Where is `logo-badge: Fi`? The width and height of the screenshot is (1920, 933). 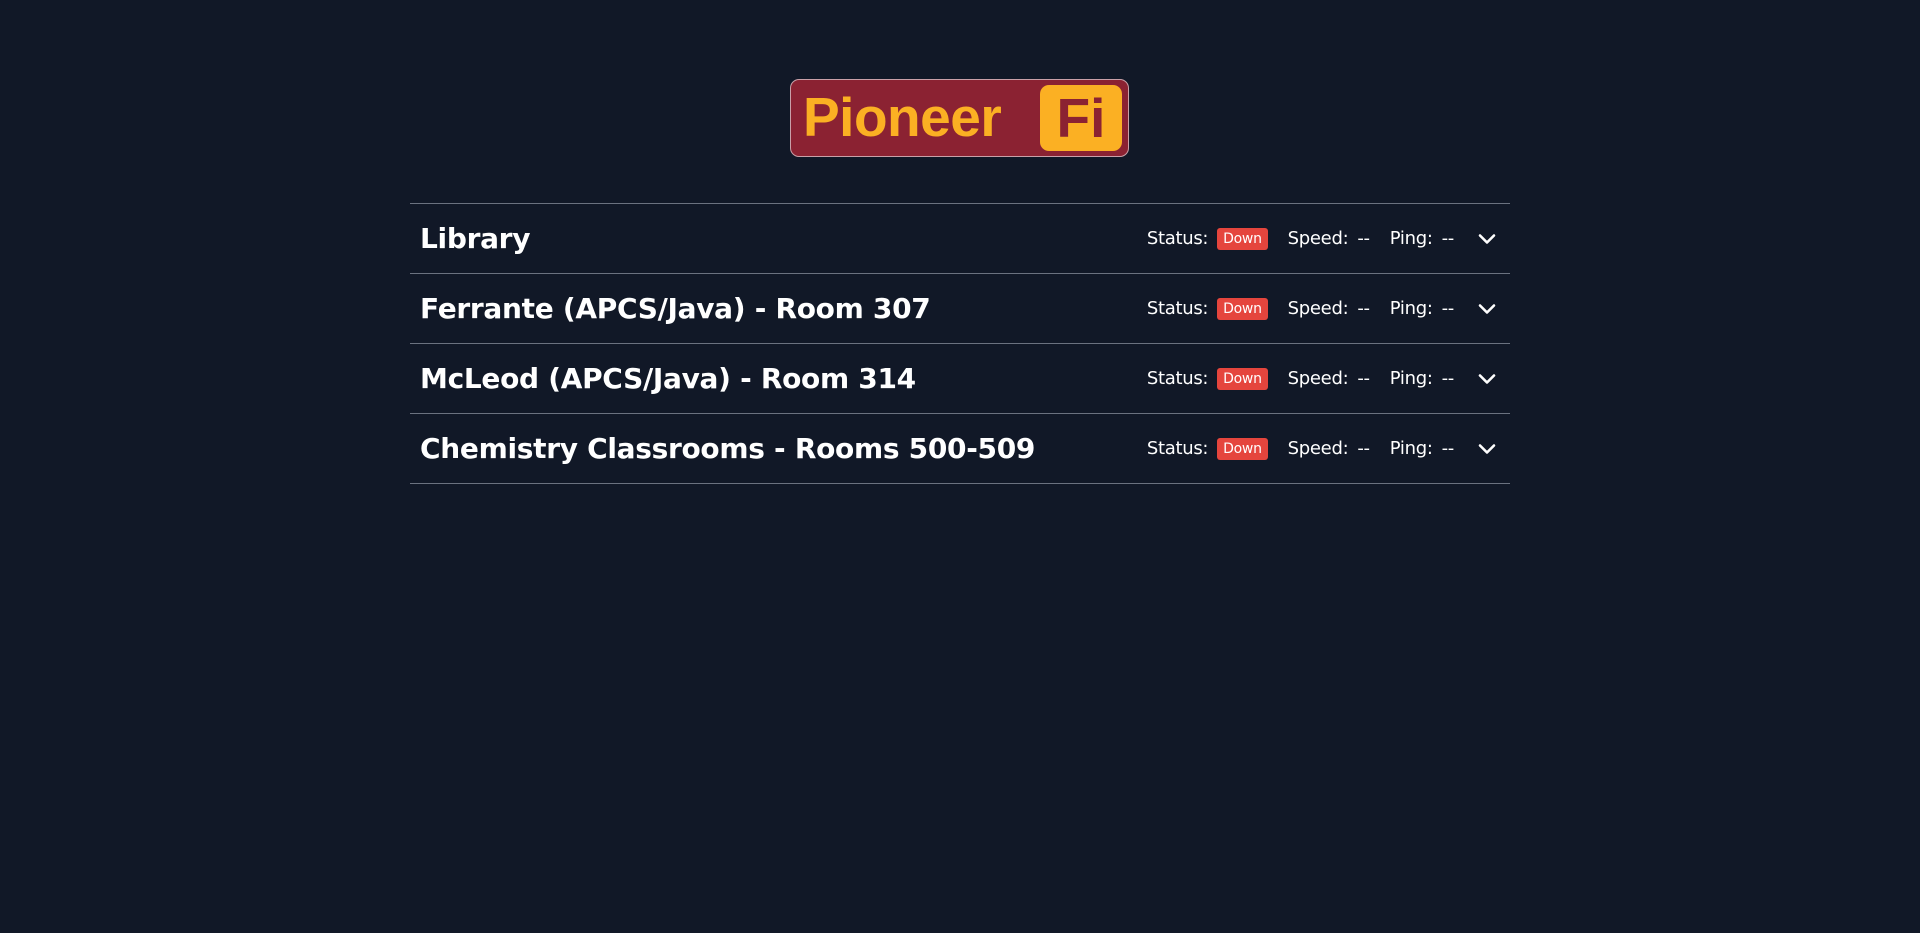 logo-badge: Fi is located at coordinates (1081, 118).